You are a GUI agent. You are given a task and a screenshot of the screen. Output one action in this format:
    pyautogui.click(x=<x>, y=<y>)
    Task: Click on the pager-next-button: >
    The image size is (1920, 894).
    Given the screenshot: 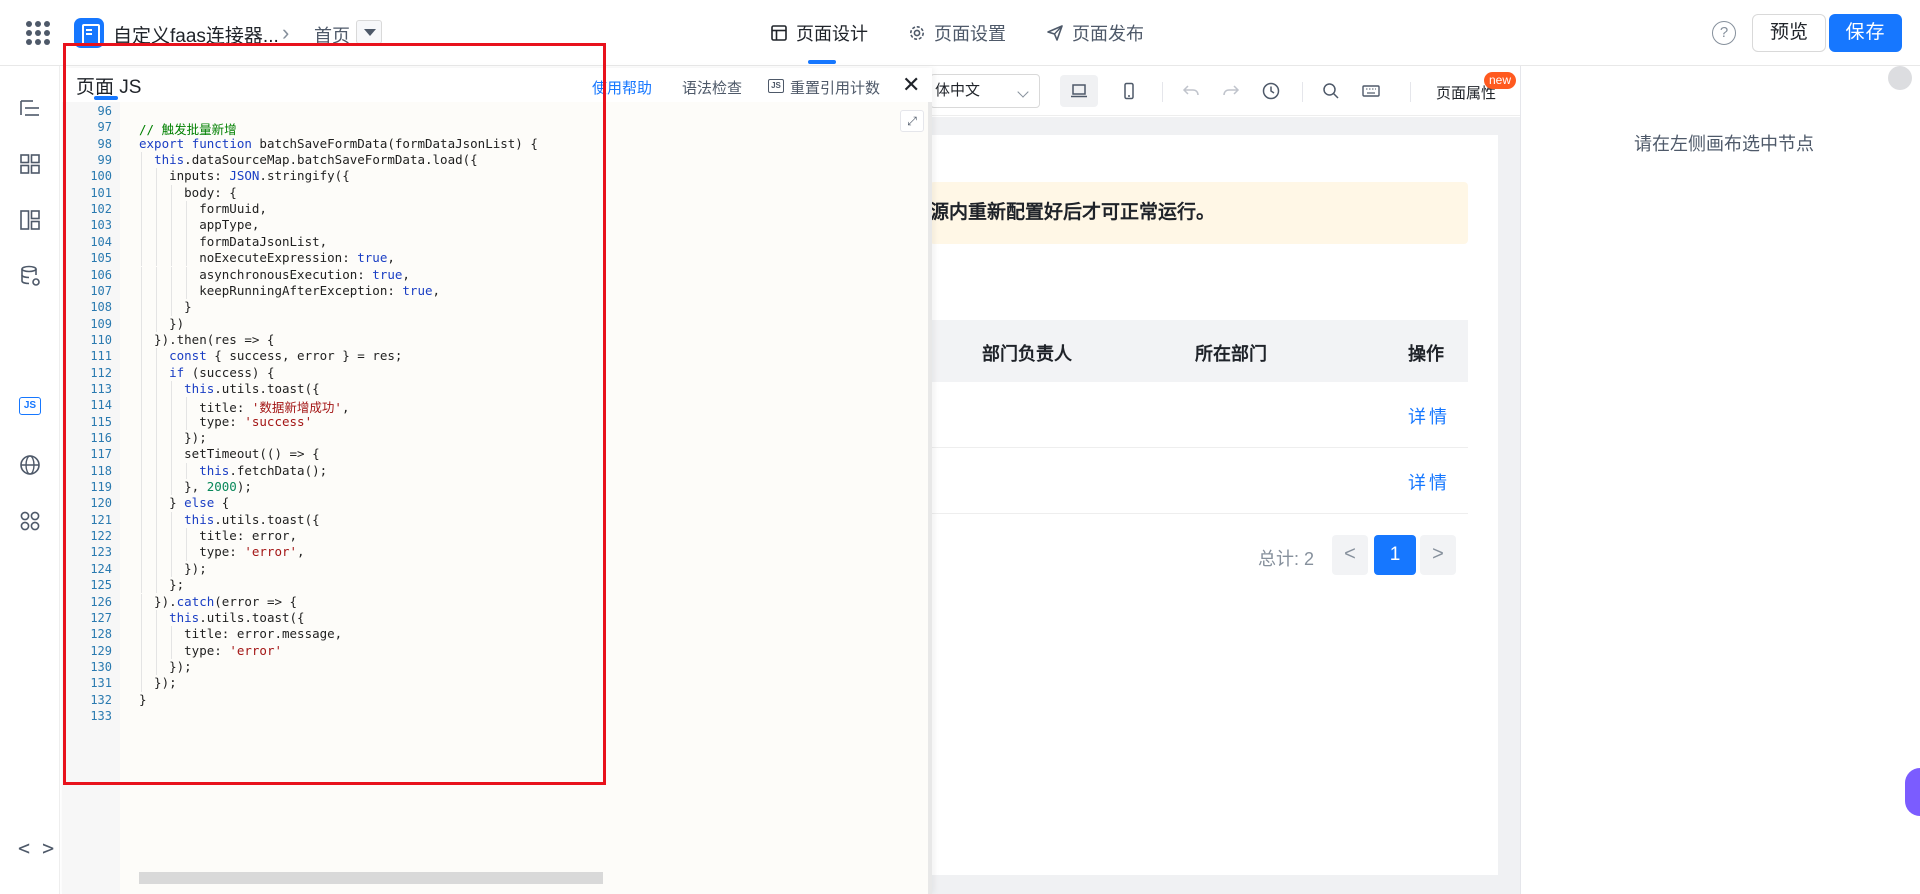 What is the action you would take?
    pyautogui.click(x=1438, y=555)
    